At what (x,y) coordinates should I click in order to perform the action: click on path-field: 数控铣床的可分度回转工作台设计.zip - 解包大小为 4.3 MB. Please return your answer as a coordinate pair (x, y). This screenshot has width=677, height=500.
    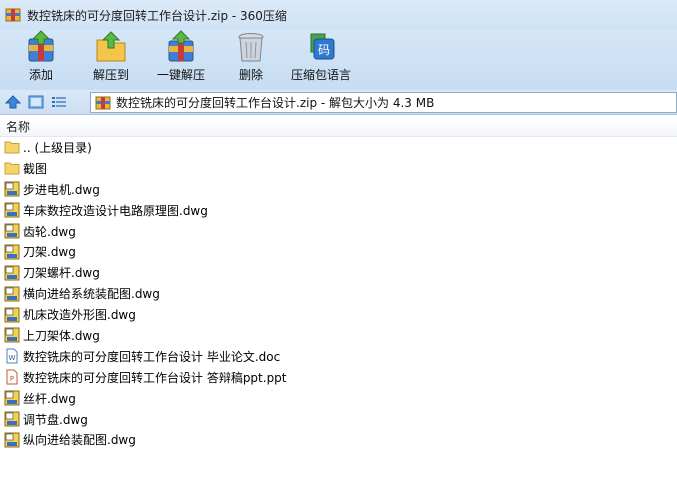
    Looking at the image, I should click on (383, 102).